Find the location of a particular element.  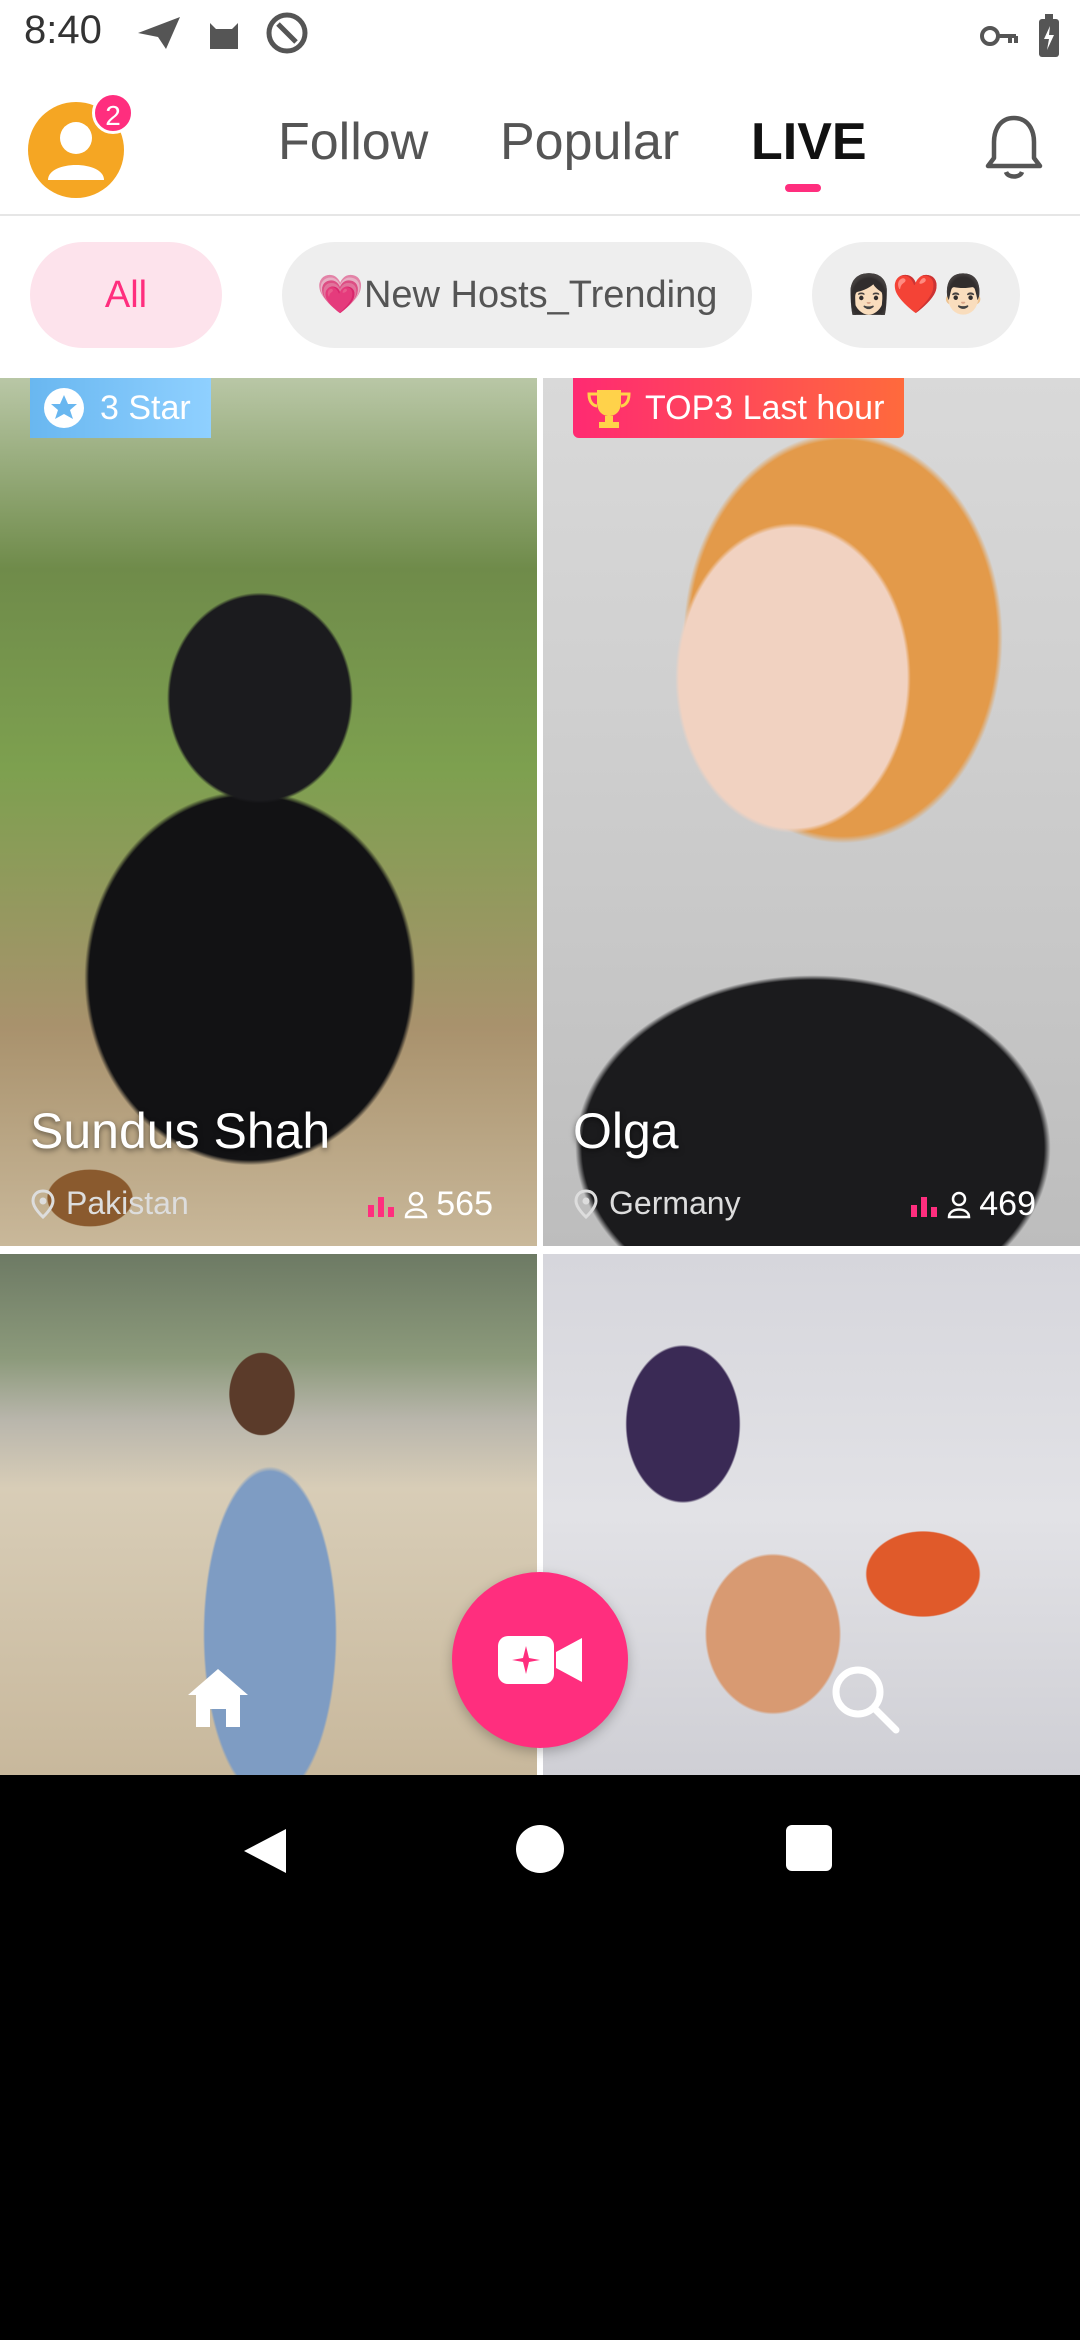

chip-label: 💗New Hosts_Trending is located at coordinates (517, 295).